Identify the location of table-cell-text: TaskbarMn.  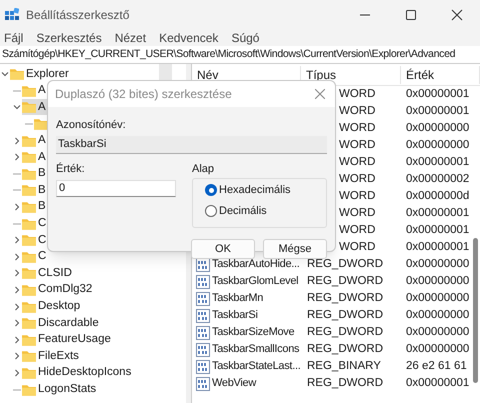
(238, 298).